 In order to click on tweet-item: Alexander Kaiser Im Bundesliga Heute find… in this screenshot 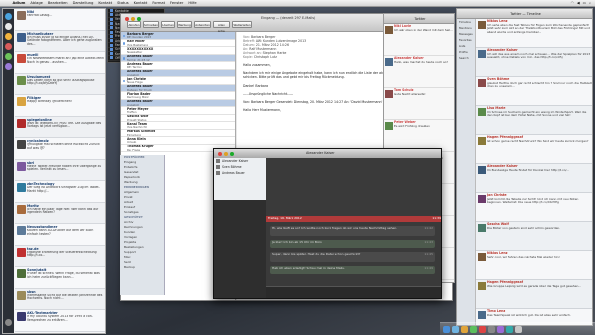, I will do `click(534, 178)`.